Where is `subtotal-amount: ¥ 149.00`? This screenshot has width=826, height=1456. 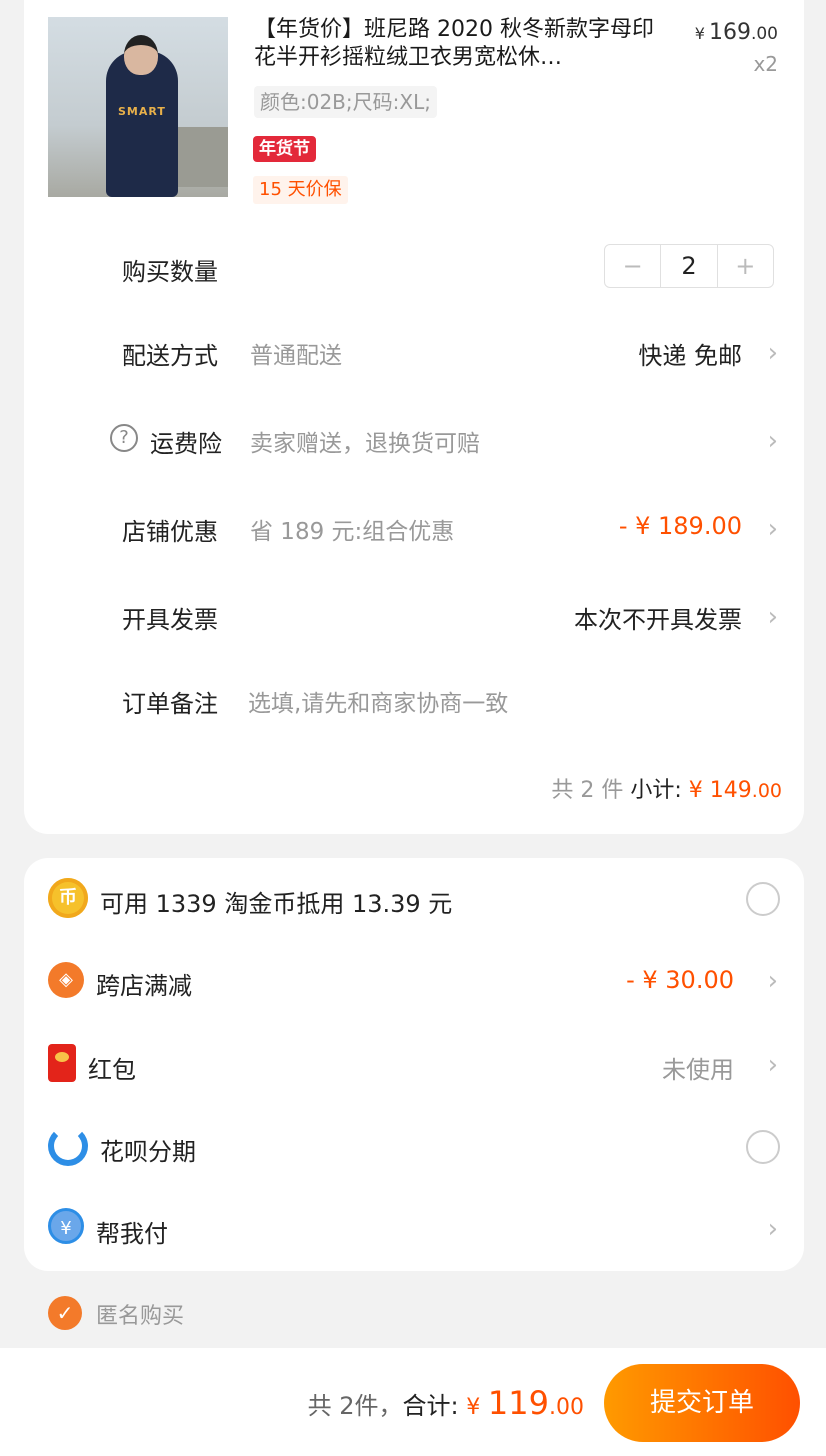 subtotal-amount: ¥ 149.00 is located at coordinates (735, 790).